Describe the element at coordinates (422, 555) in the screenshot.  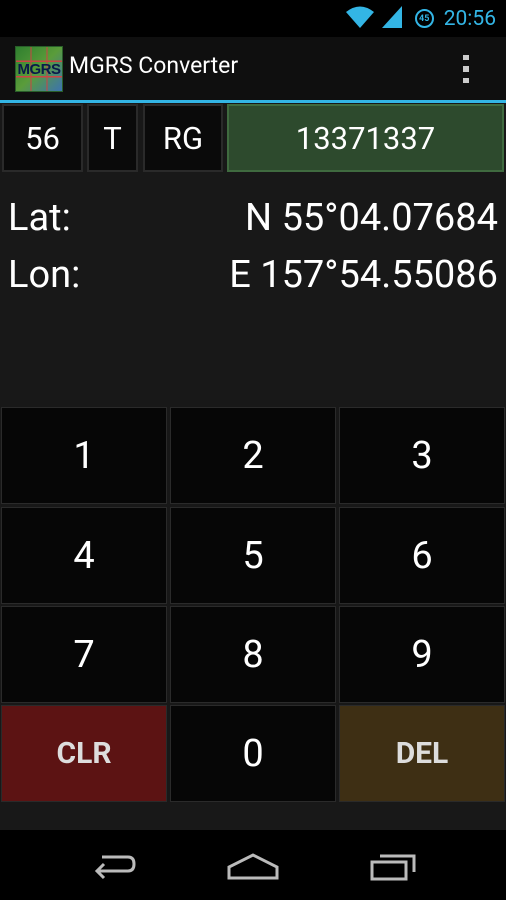
I see `key-6: 6` at that location.